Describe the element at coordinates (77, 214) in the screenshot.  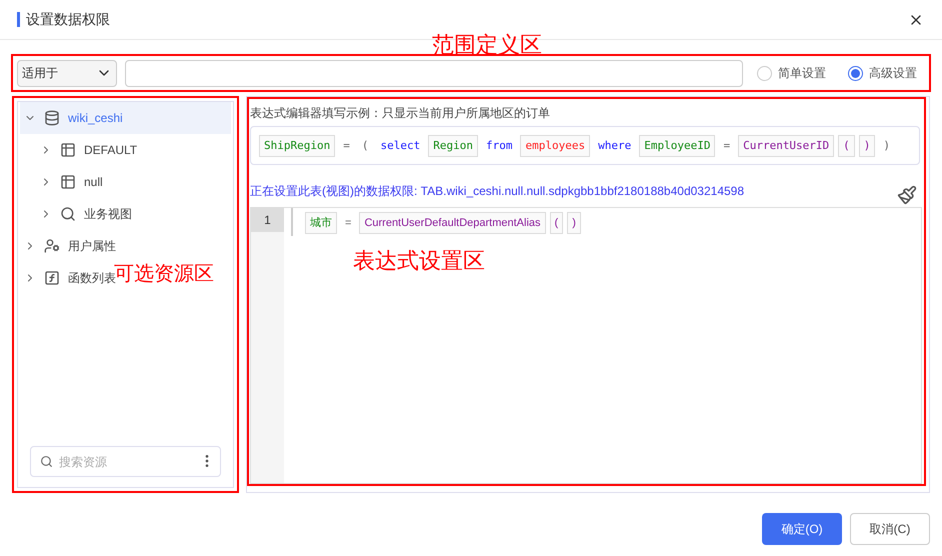
I see `tree-item: 业务视图` at that location.